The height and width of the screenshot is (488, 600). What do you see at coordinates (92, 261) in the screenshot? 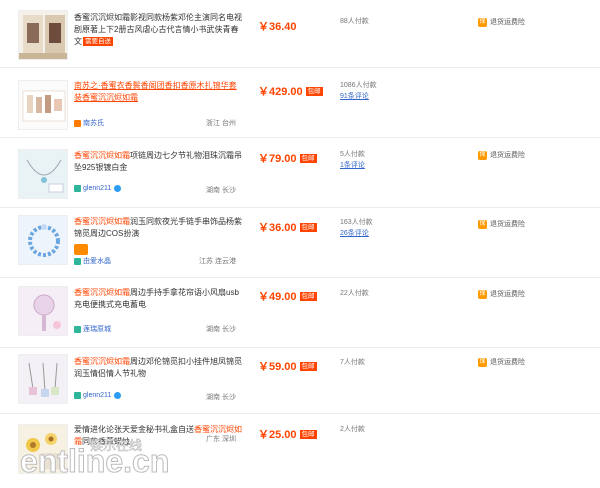
I see `seller-link: 由爱水晶` at bounding box center [92, 261].